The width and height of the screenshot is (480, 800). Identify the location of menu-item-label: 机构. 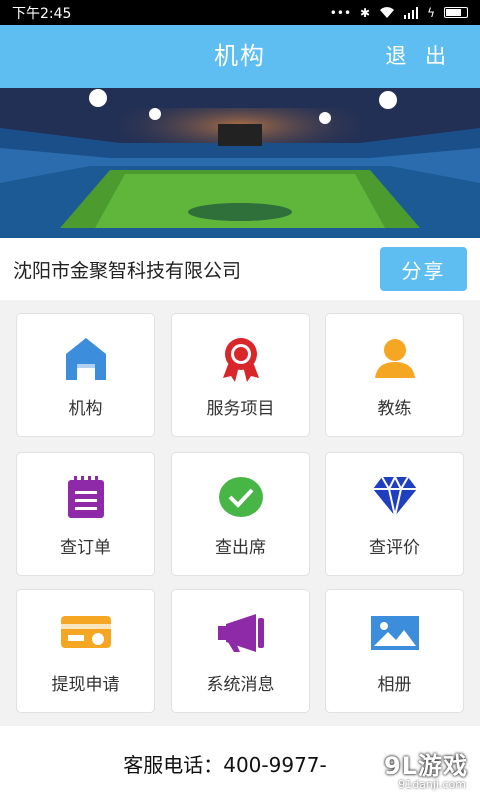
(85, 409).